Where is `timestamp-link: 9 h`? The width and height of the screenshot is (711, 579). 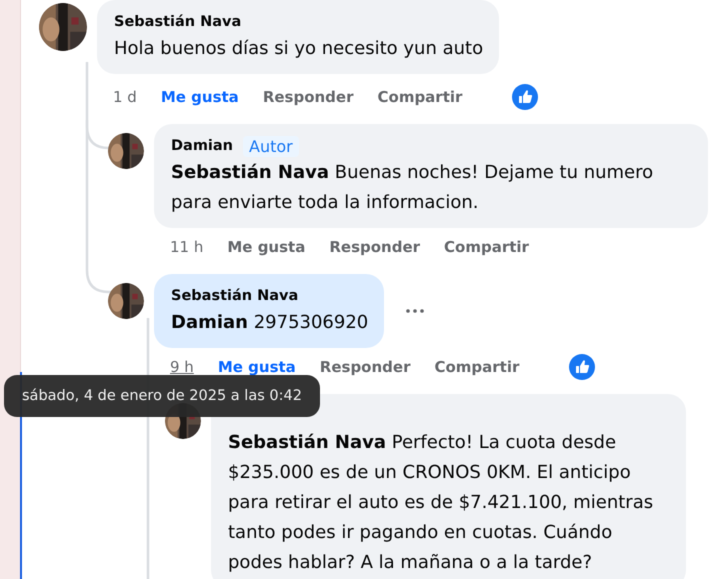 timestamp-link: 9 h is located at coordinates (182, 367).